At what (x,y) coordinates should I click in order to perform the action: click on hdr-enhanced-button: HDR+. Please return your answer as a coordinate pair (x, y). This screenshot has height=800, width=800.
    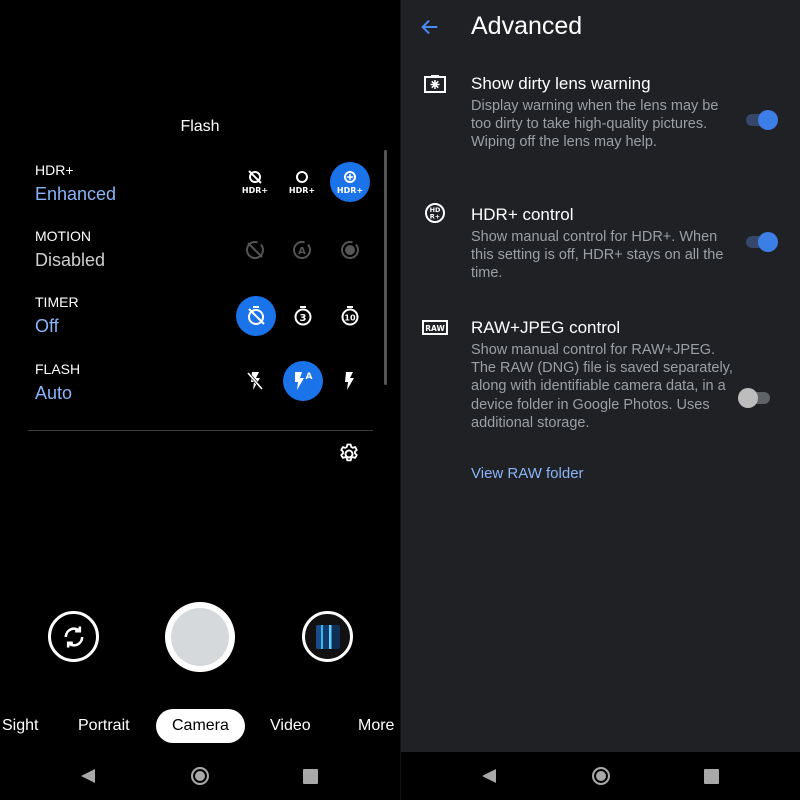
    Looking at the image, I should click on (350, 182).